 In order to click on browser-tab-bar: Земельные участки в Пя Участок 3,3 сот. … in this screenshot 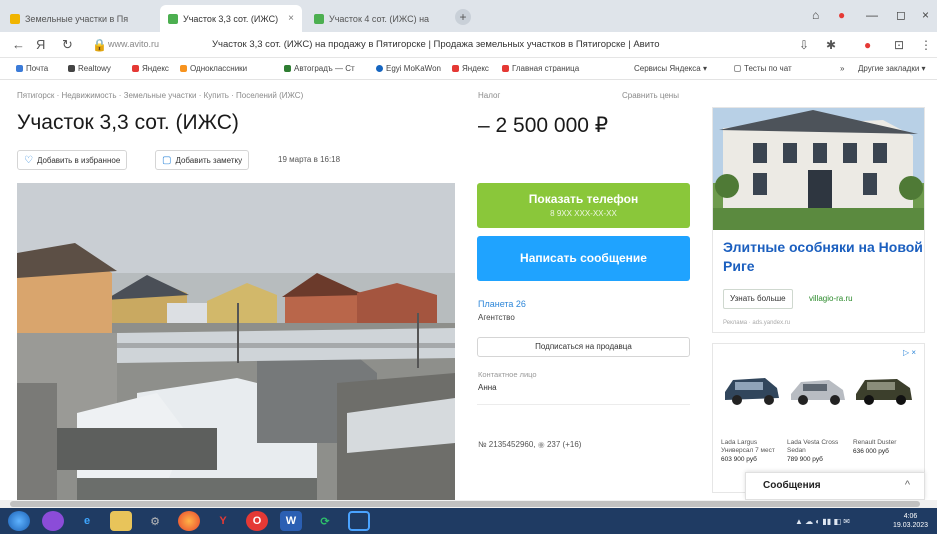, I will do `click(468, 16)`.